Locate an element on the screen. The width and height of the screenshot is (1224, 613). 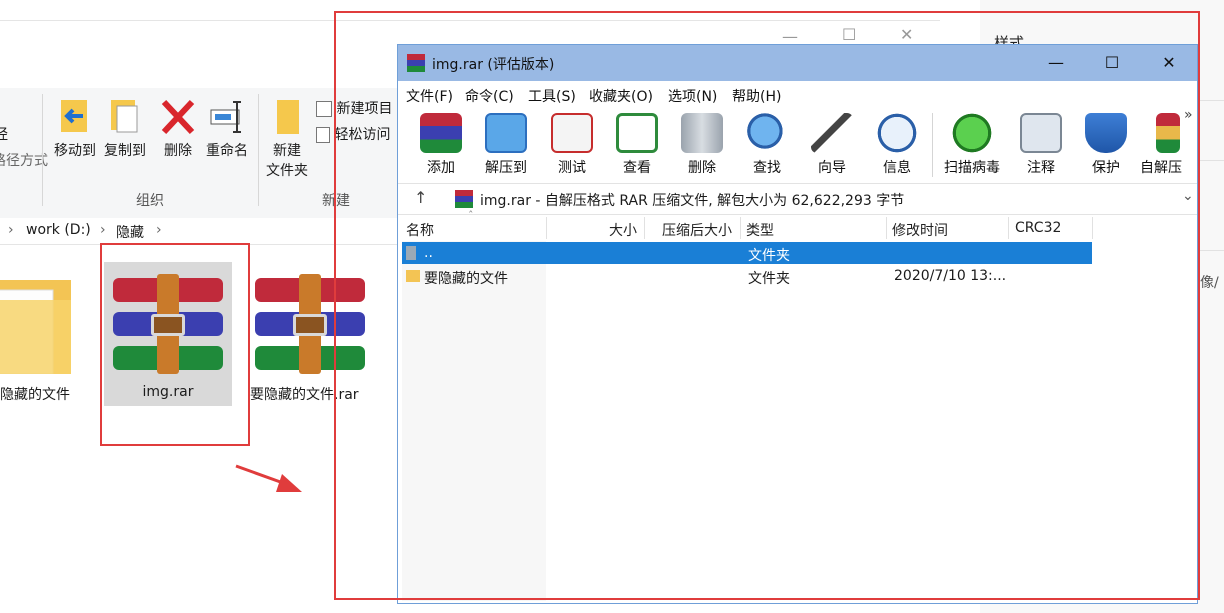
breadcrumb-drive: work (D:) is located at coordinates (58, 230).